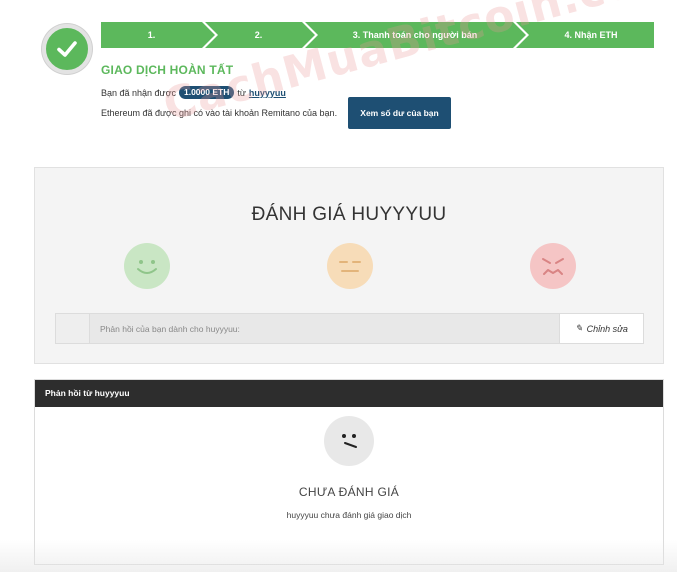  What do you see at coordinates (579, 328) in the screenshot?
I see `pencil-icon: ✎` at bounding box center [579, 328].